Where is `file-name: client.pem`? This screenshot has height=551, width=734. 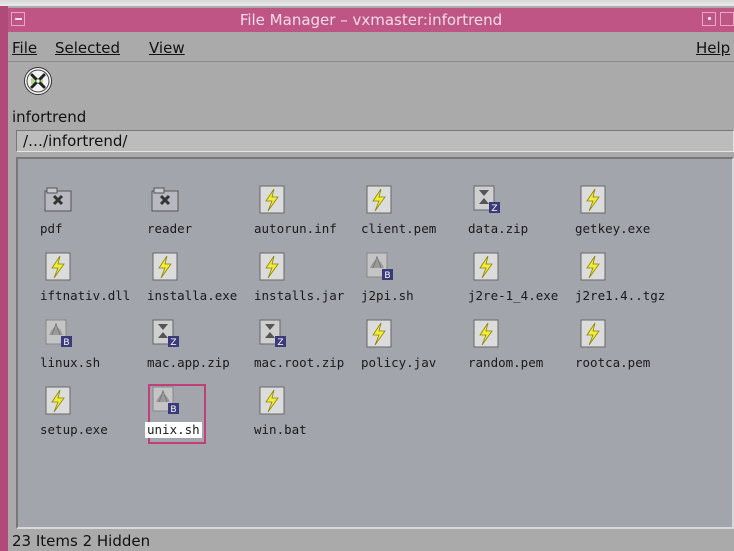 file-name: client.pem is located at coordinates (399, 228).